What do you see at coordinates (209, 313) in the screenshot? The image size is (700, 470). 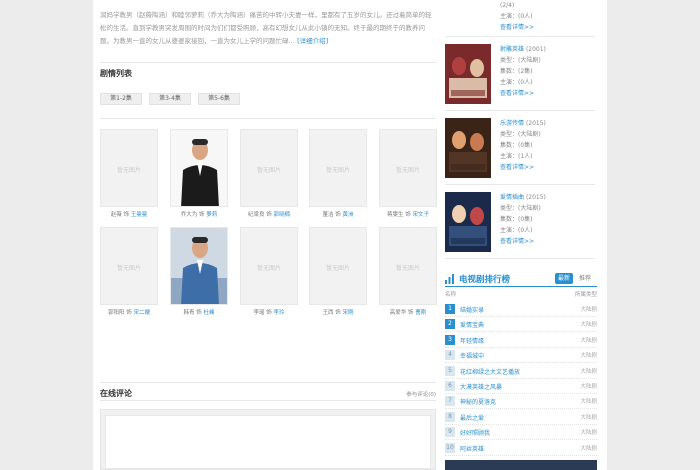 I see `role-name: 杜峰` at bounding box center [209, 313].